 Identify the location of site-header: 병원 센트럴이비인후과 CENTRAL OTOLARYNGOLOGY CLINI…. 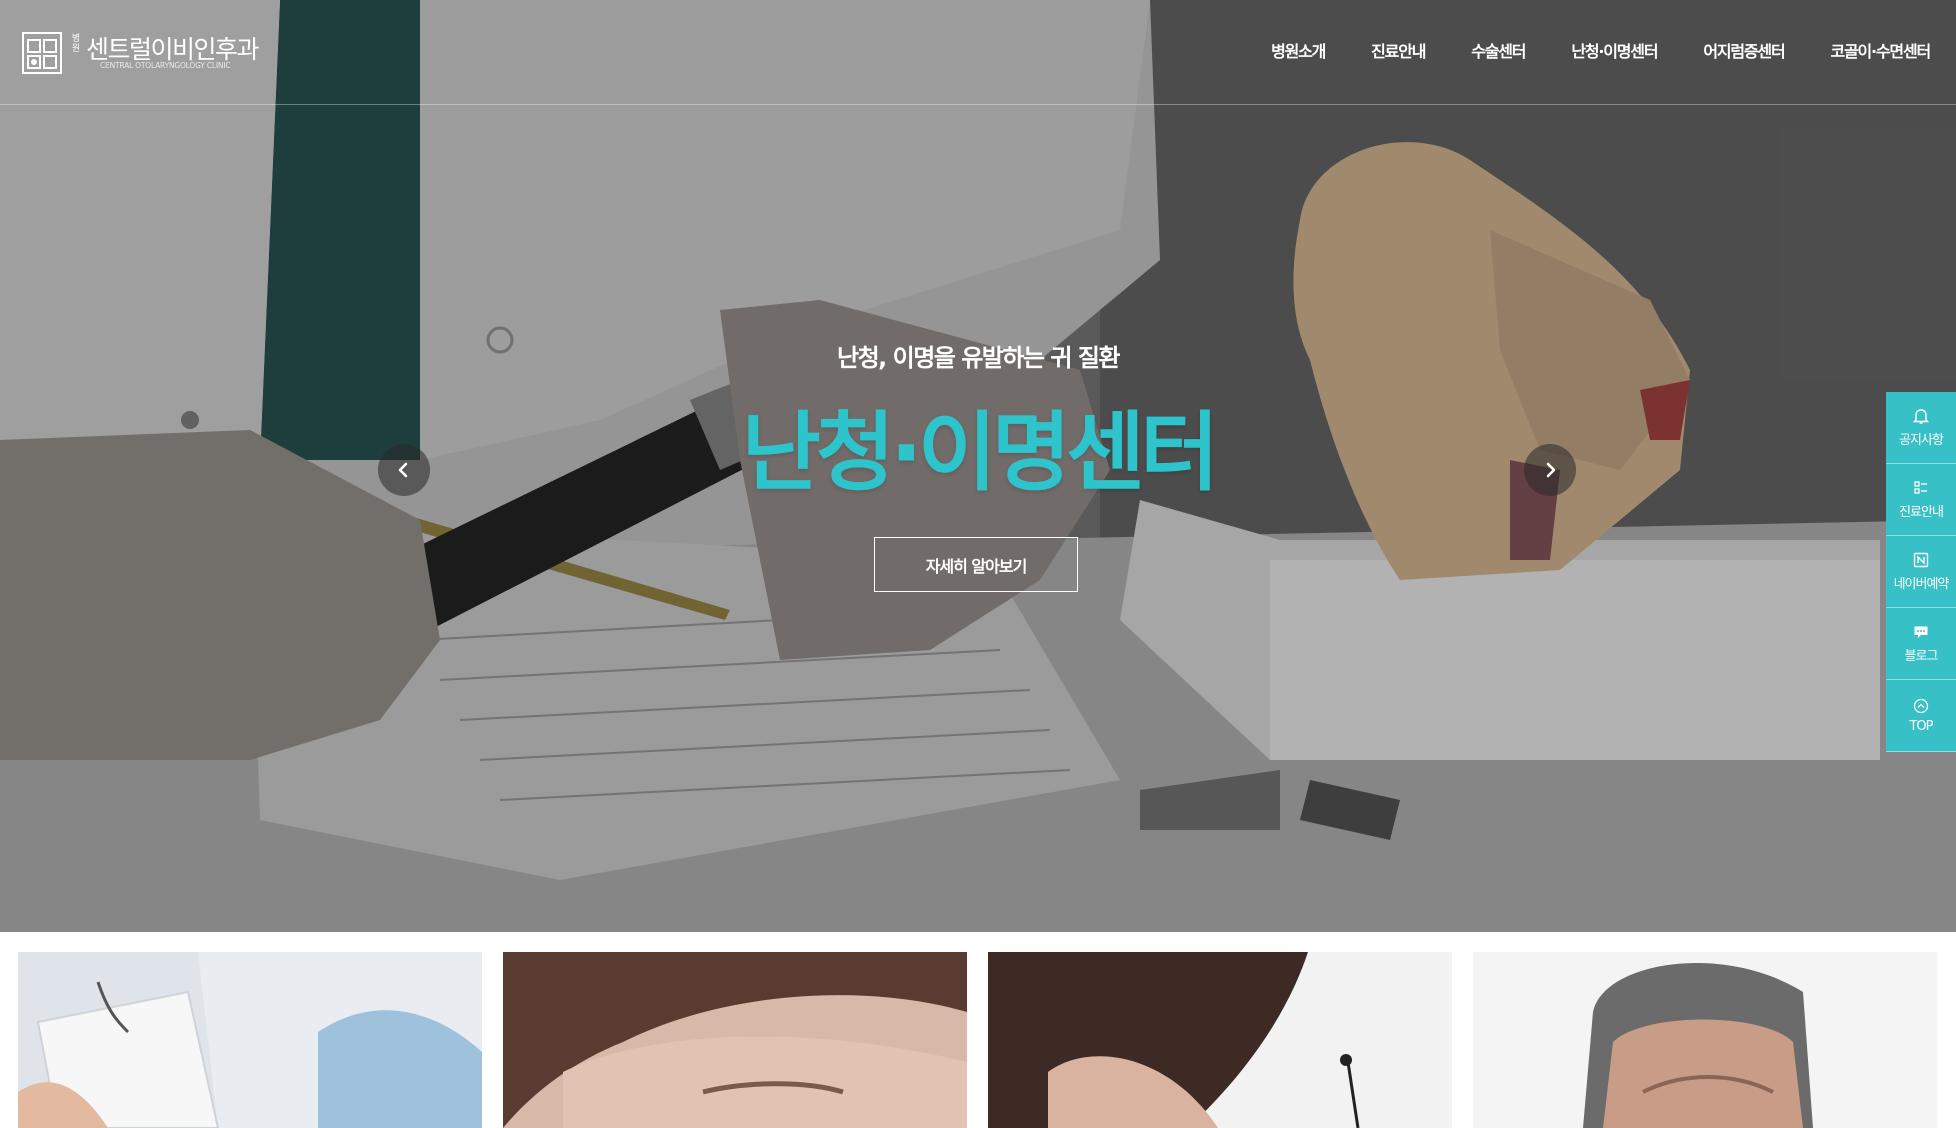
(978, 52).